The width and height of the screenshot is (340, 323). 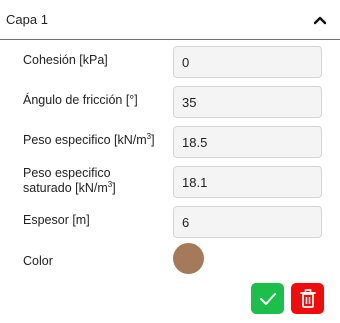 What do you see at coordinates (247, 222) in the screenshot?
I see `thickness-input` at bounding box center [247, 222].